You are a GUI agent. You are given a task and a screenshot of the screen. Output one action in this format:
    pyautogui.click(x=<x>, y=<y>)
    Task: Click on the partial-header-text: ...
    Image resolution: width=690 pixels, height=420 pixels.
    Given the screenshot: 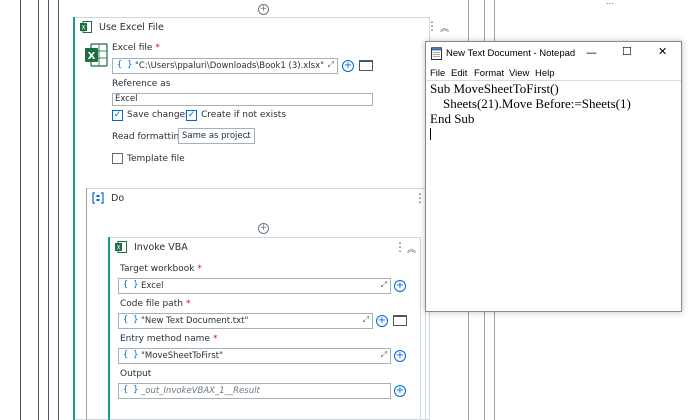 What is the action you would take?
    pyautogui.click(x=610, y=3)
    